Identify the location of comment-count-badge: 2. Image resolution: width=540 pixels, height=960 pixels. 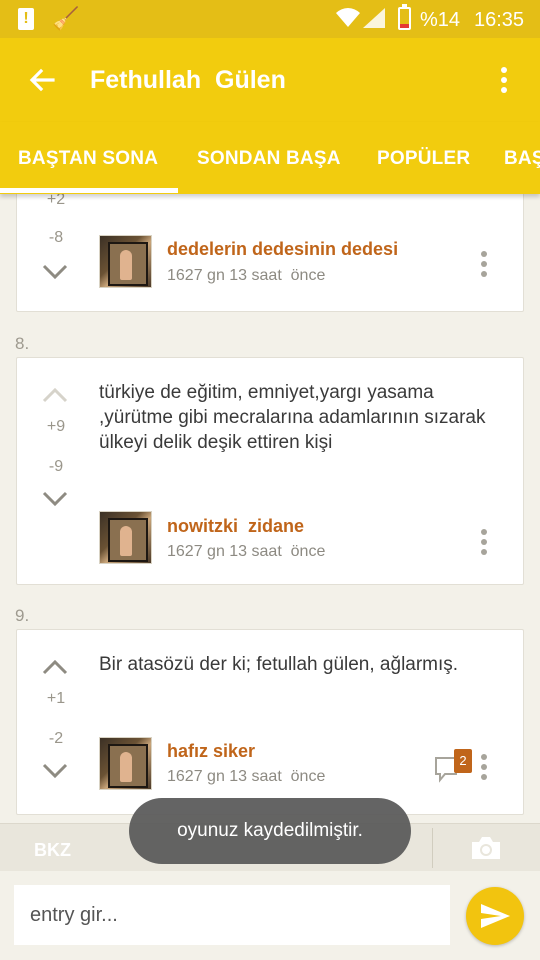
(463, 761).